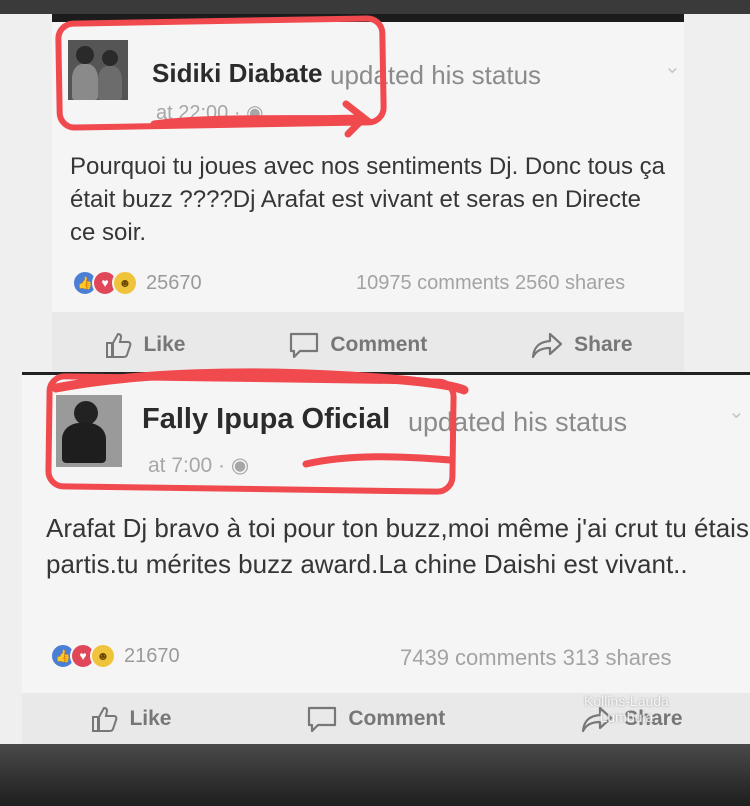  I want to click on comments-count: 10975 comments, so click(432, 283).